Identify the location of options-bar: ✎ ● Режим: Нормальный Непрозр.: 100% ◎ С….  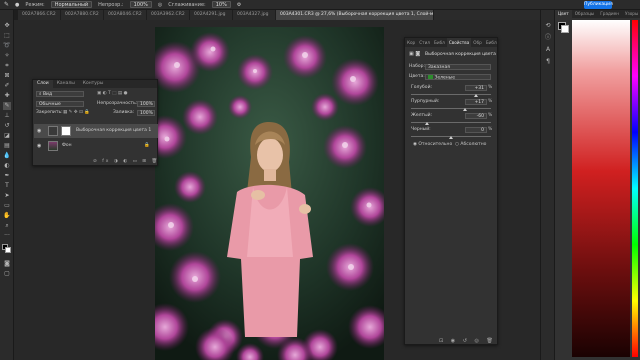
(320, 5).